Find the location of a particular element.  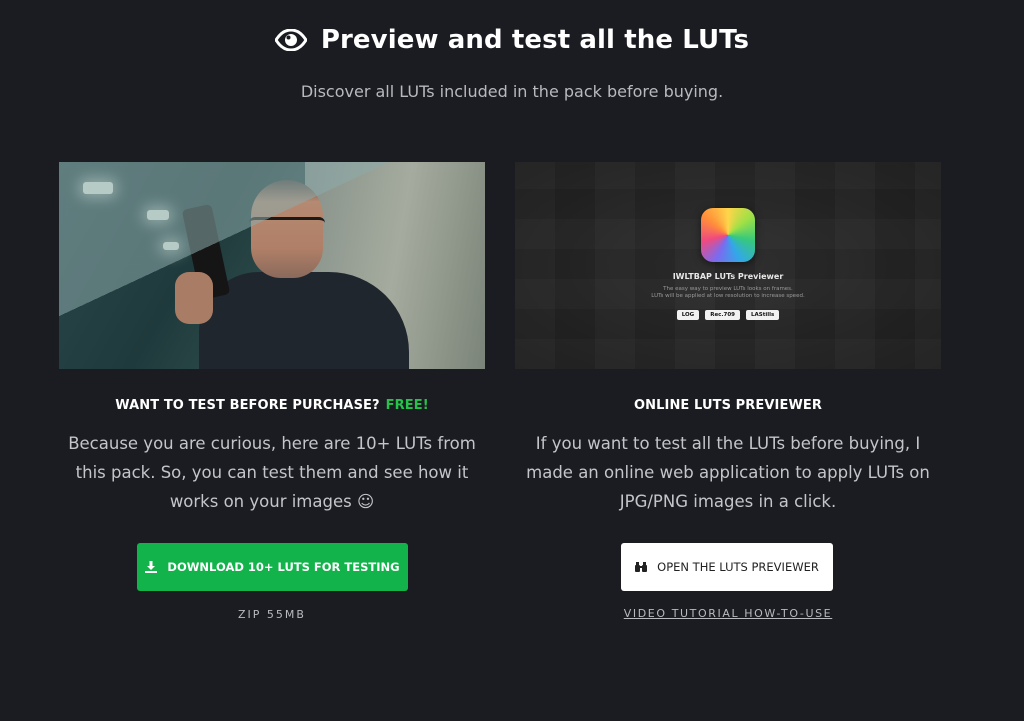

download-luts-button-label: DOWNLOAD 10+ LUTS FOR TESTING is located at coordinates (283, 567).